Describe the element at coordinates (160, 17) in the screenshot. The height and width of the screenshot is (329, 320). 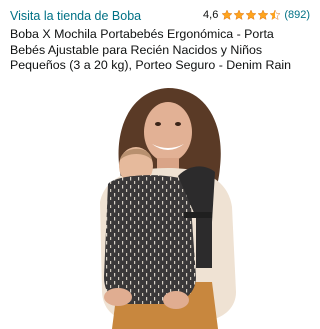
I see `header: Visita la tienda de Boba 4,6 (892)` at that location.